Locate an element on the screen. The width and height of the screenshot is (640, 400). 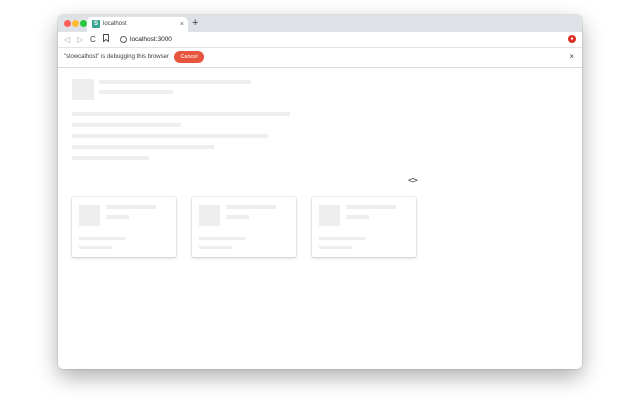
site-favicon-icon: S is located at coordinates (96, 24).